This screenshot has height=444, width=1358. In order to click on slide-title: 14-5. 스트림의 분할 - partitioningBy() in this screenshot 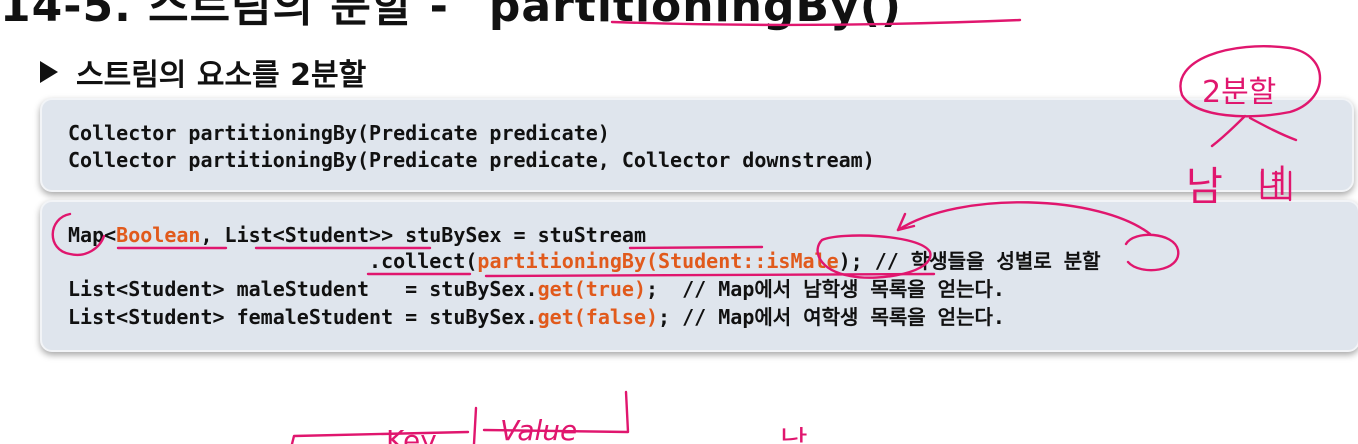, I will do `click(451, 17)`.